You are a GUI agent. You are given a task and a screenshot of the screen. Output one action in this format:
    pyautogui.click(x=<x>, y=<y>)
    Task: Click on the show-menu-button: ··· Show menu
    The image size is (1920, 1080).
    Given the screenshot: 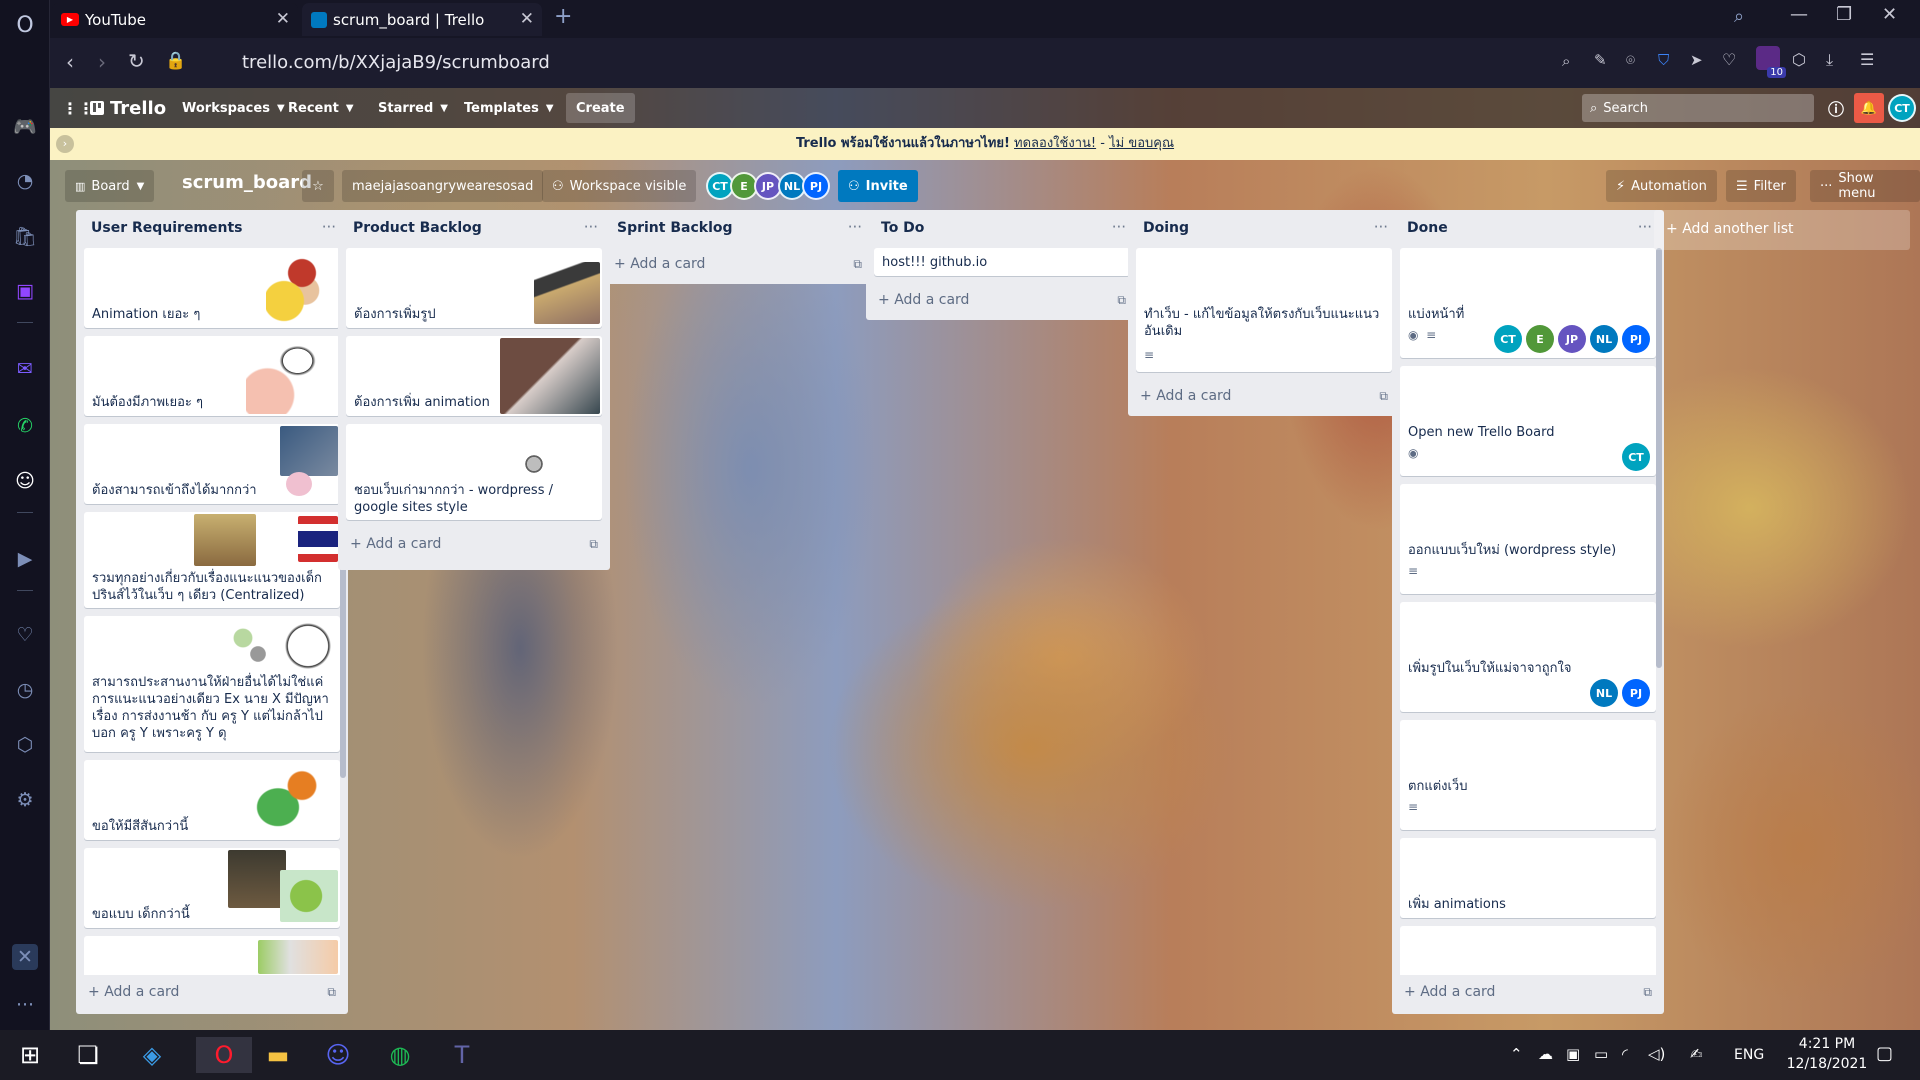 What is the action you would take?
    pyautogui.click(x=1865, y=186)
    